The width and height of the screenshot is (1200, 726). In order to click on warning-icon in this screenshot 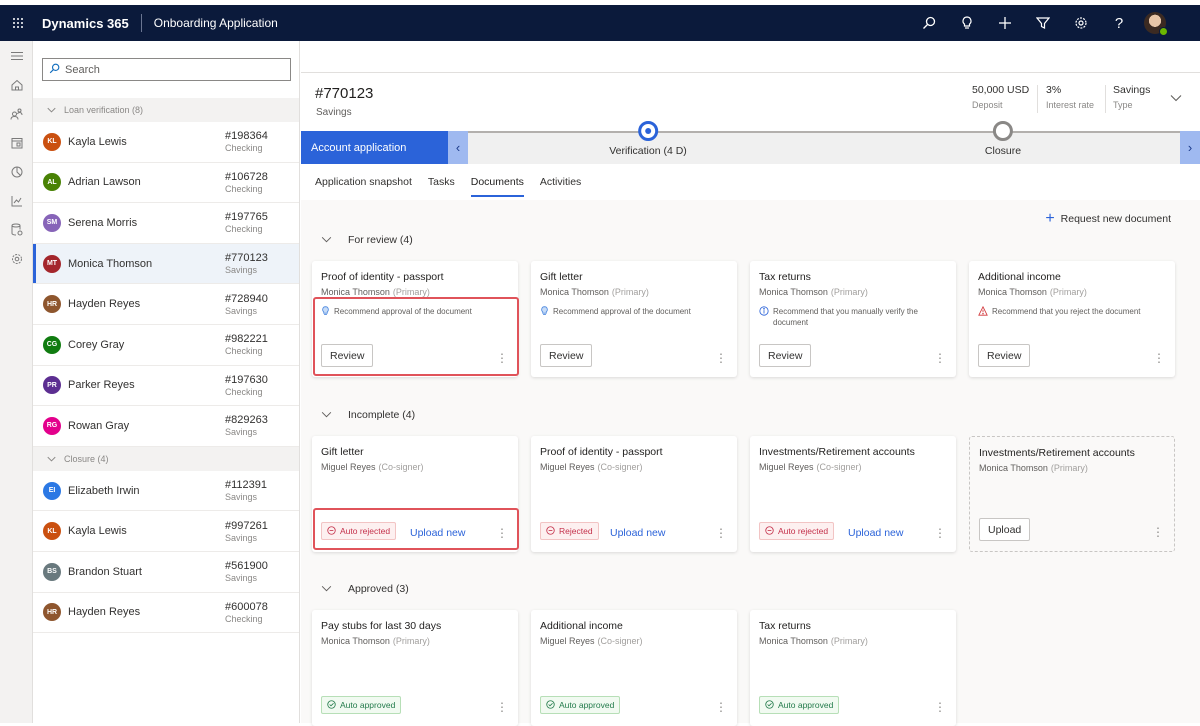, I will do `click(983, 312)`.